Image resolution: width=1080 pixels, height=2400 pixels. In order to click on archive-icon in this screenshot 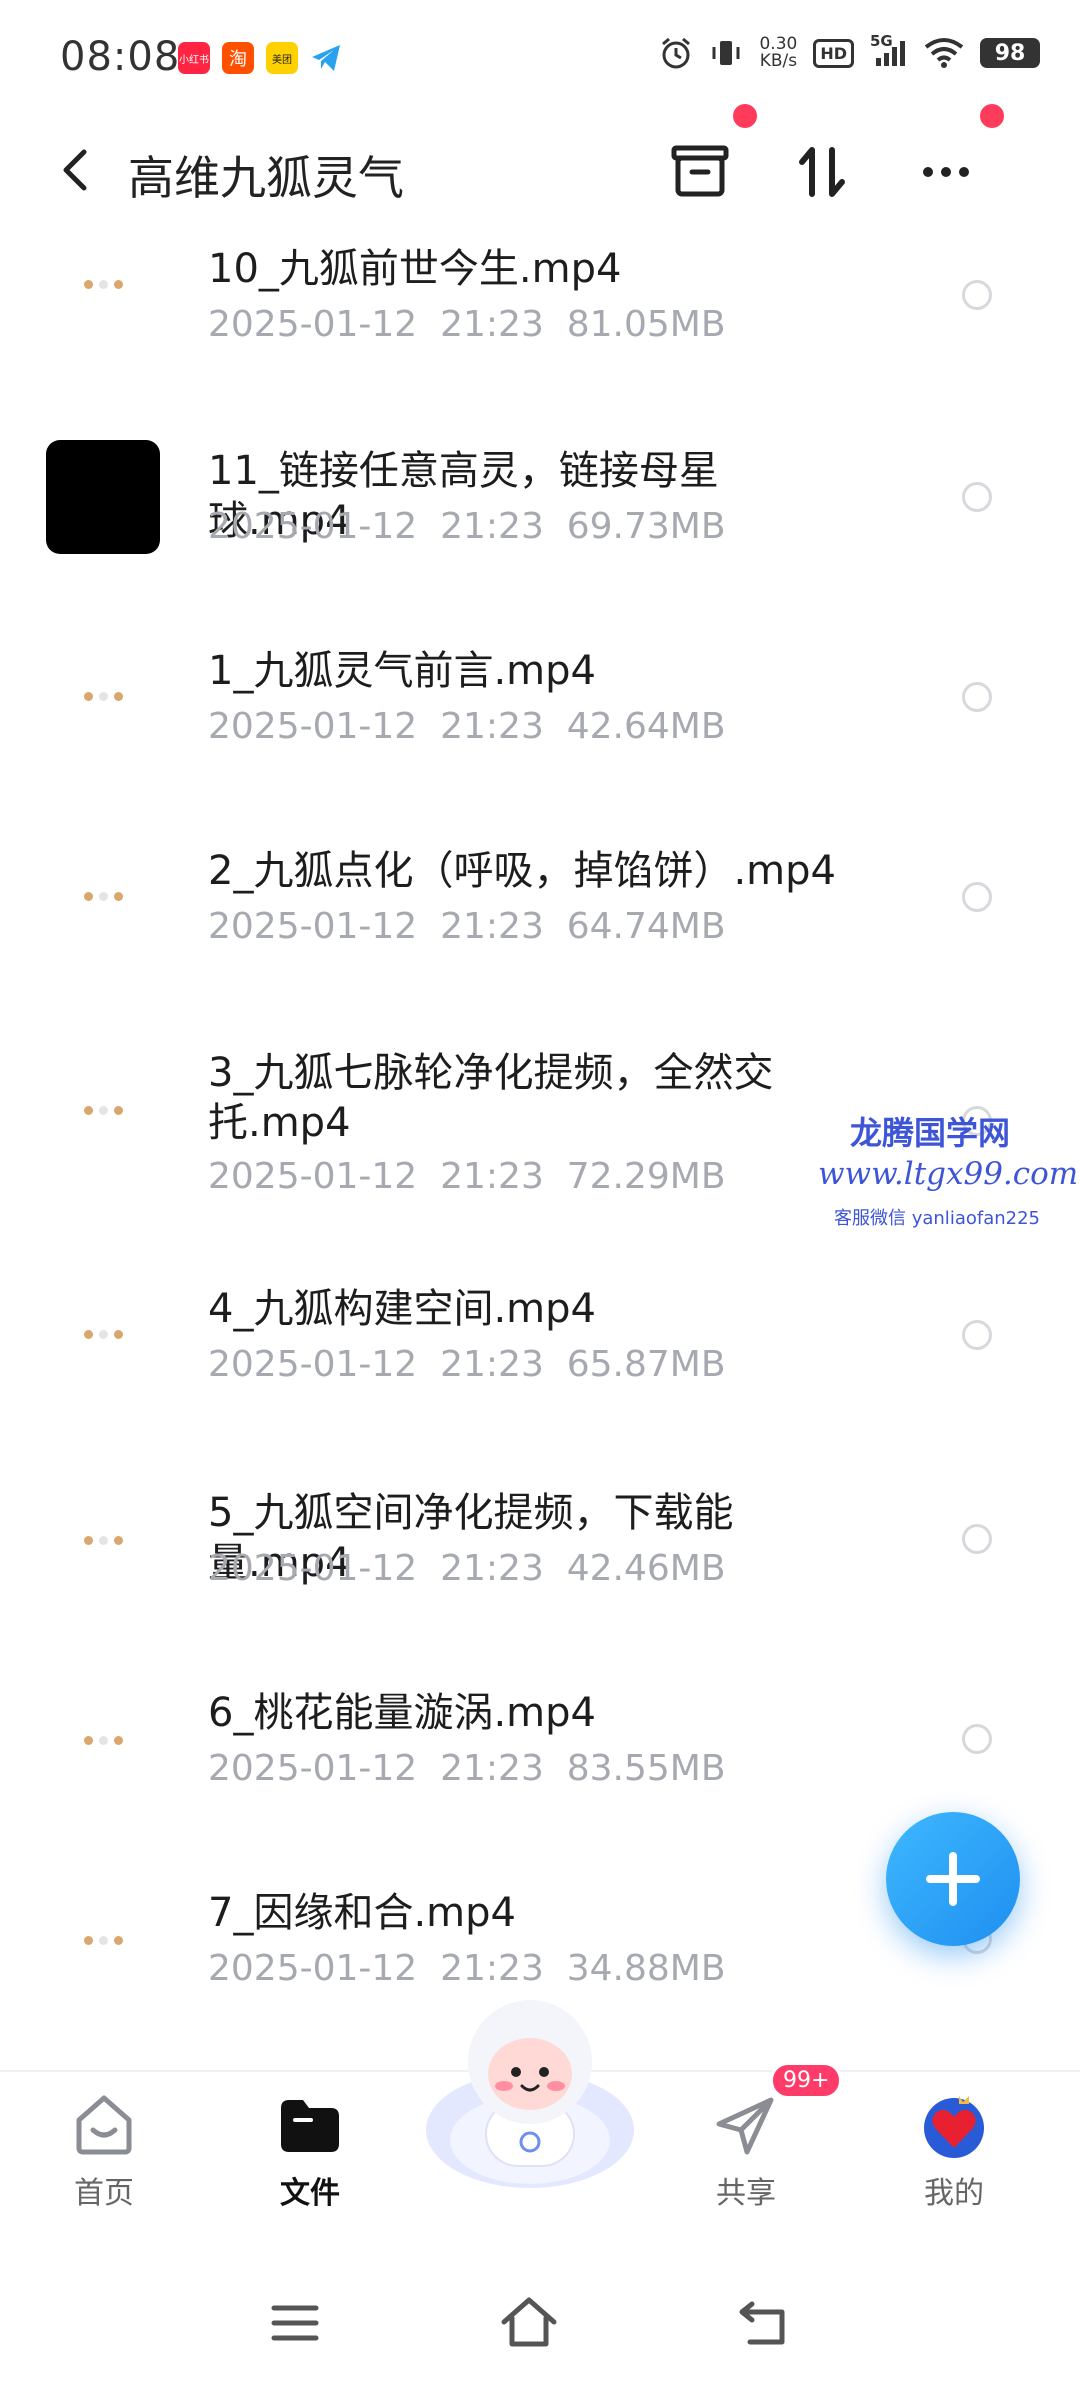, I will do `click(700, 171)`.